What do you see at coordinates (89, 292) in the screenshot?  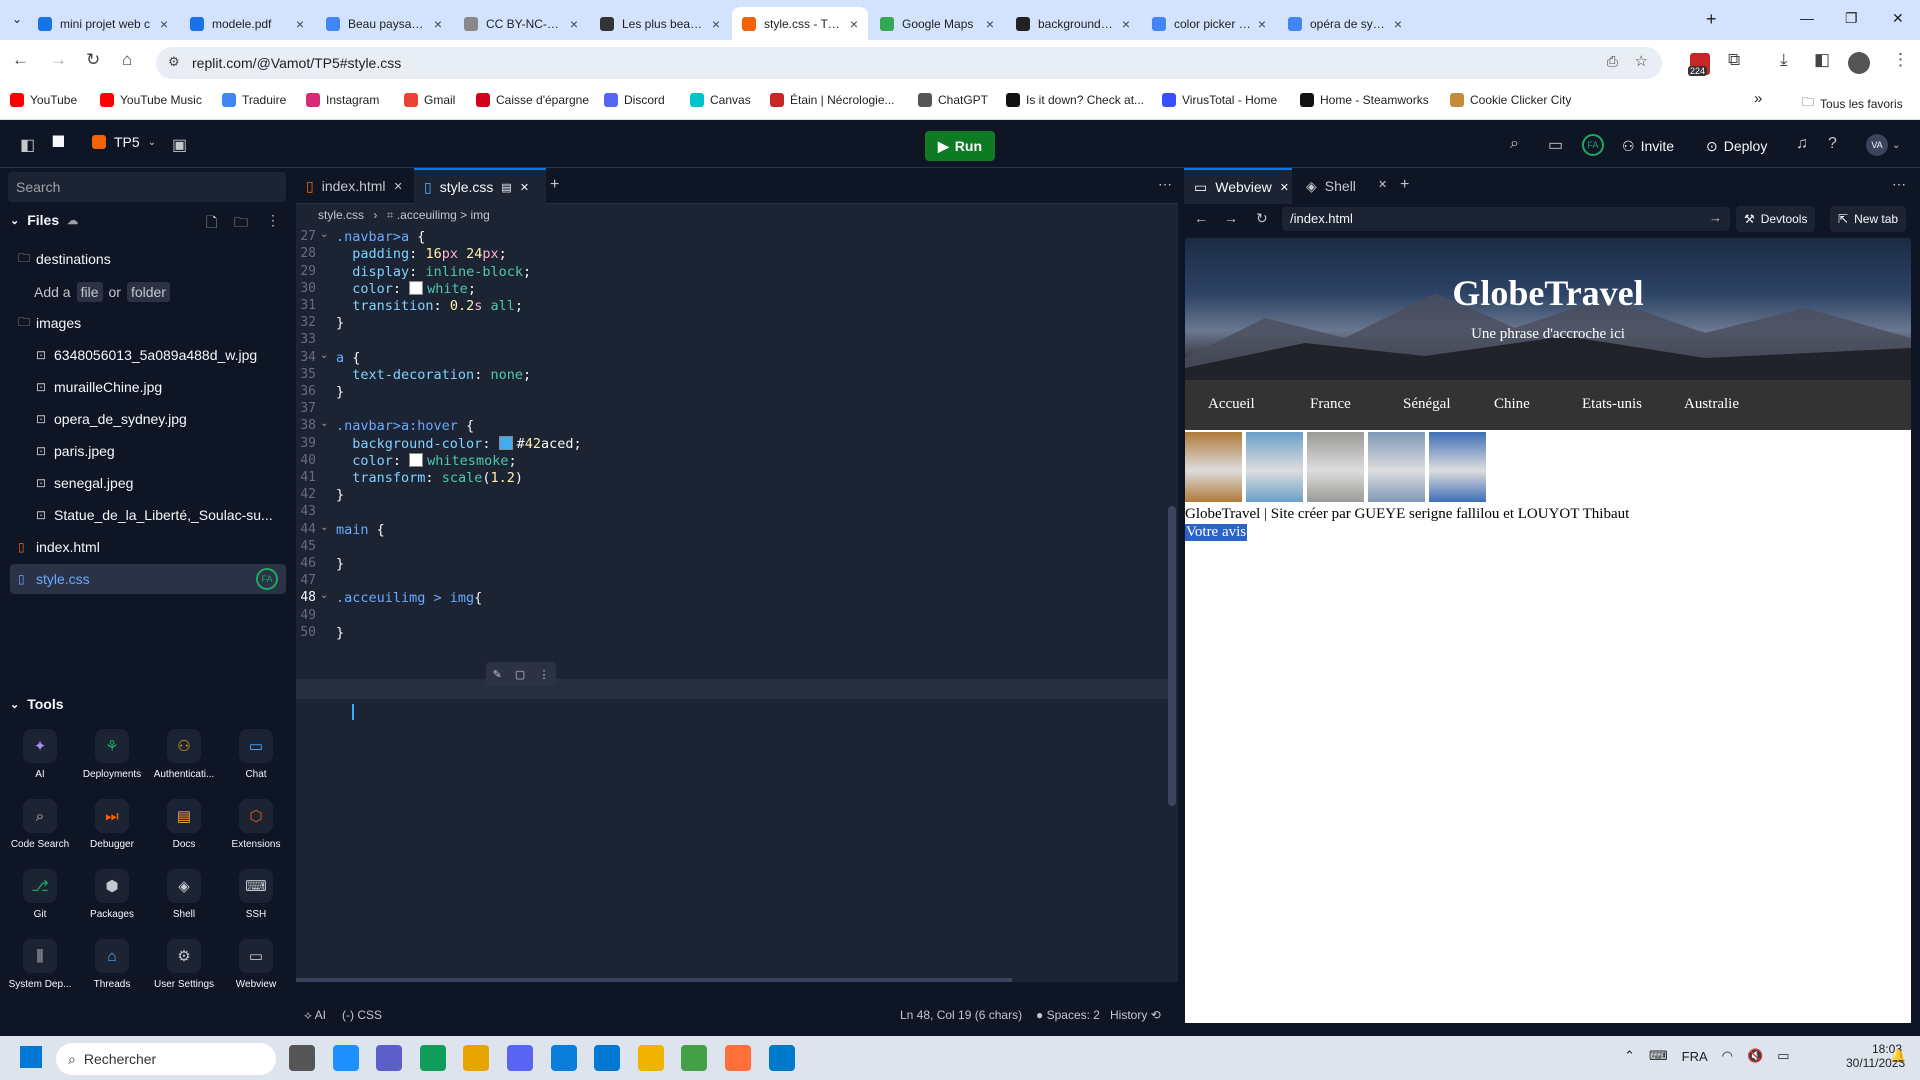 I see `add-file-link: file` at bounding box center [89, 292].